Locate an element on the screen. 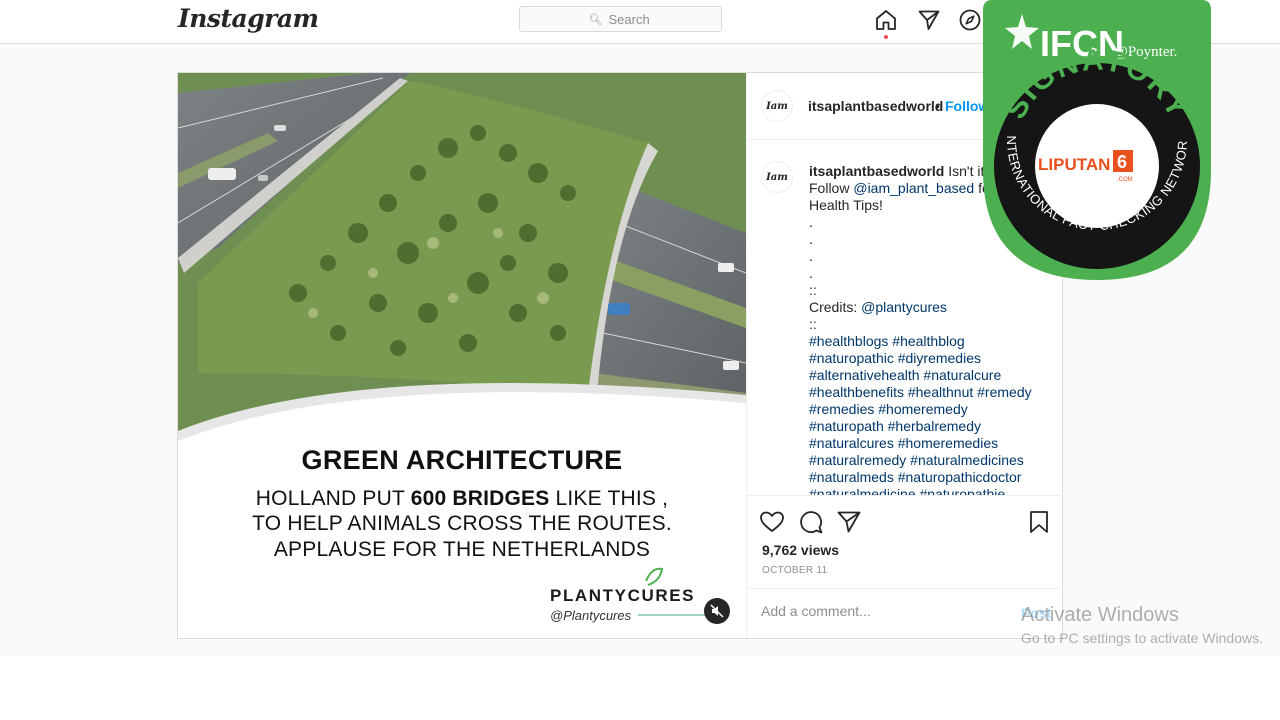  member-logo-digit: 6 is located at coordinates (1122, 162).